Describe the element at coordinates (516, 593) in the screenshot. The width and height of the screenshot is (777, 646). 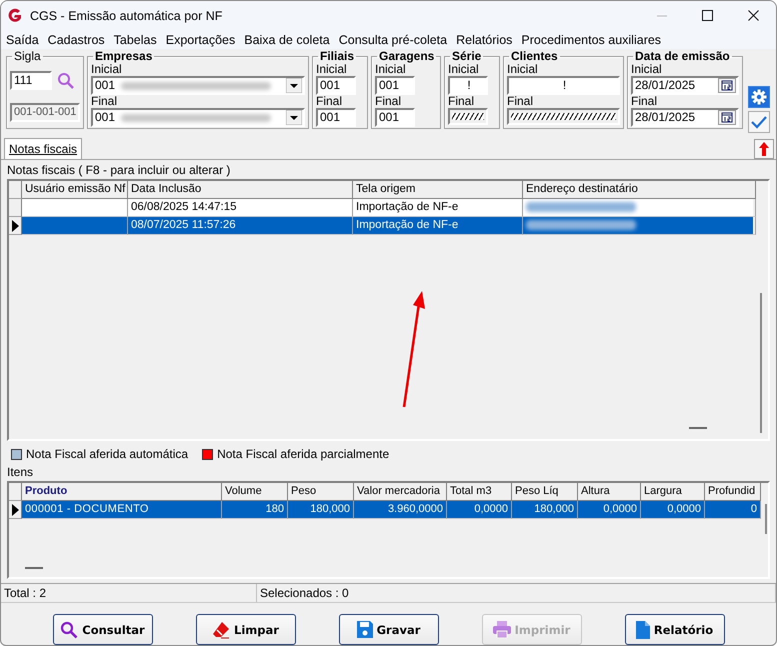
I see `status-text: Selecionados : 0` at that location.